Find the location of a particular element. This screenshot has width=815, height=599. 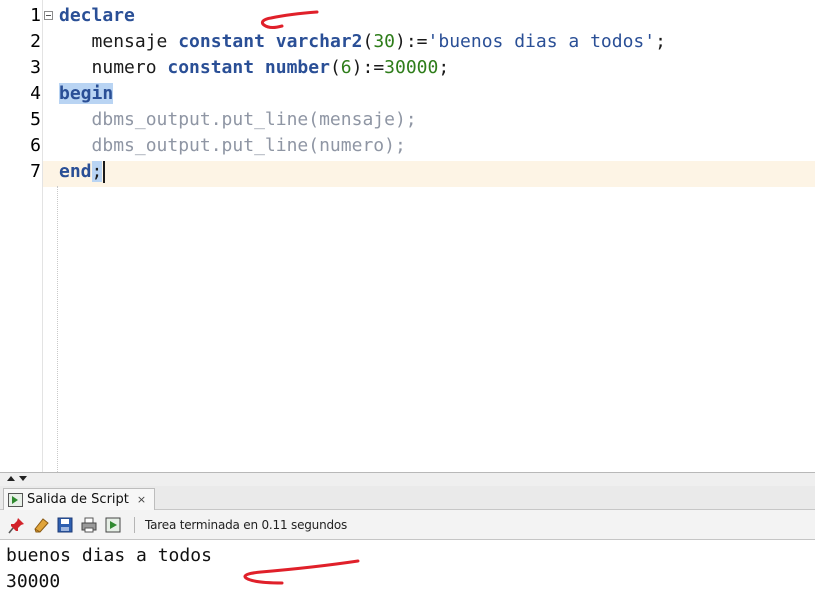

code-line-4: begin is located at coordinates (86, 94).